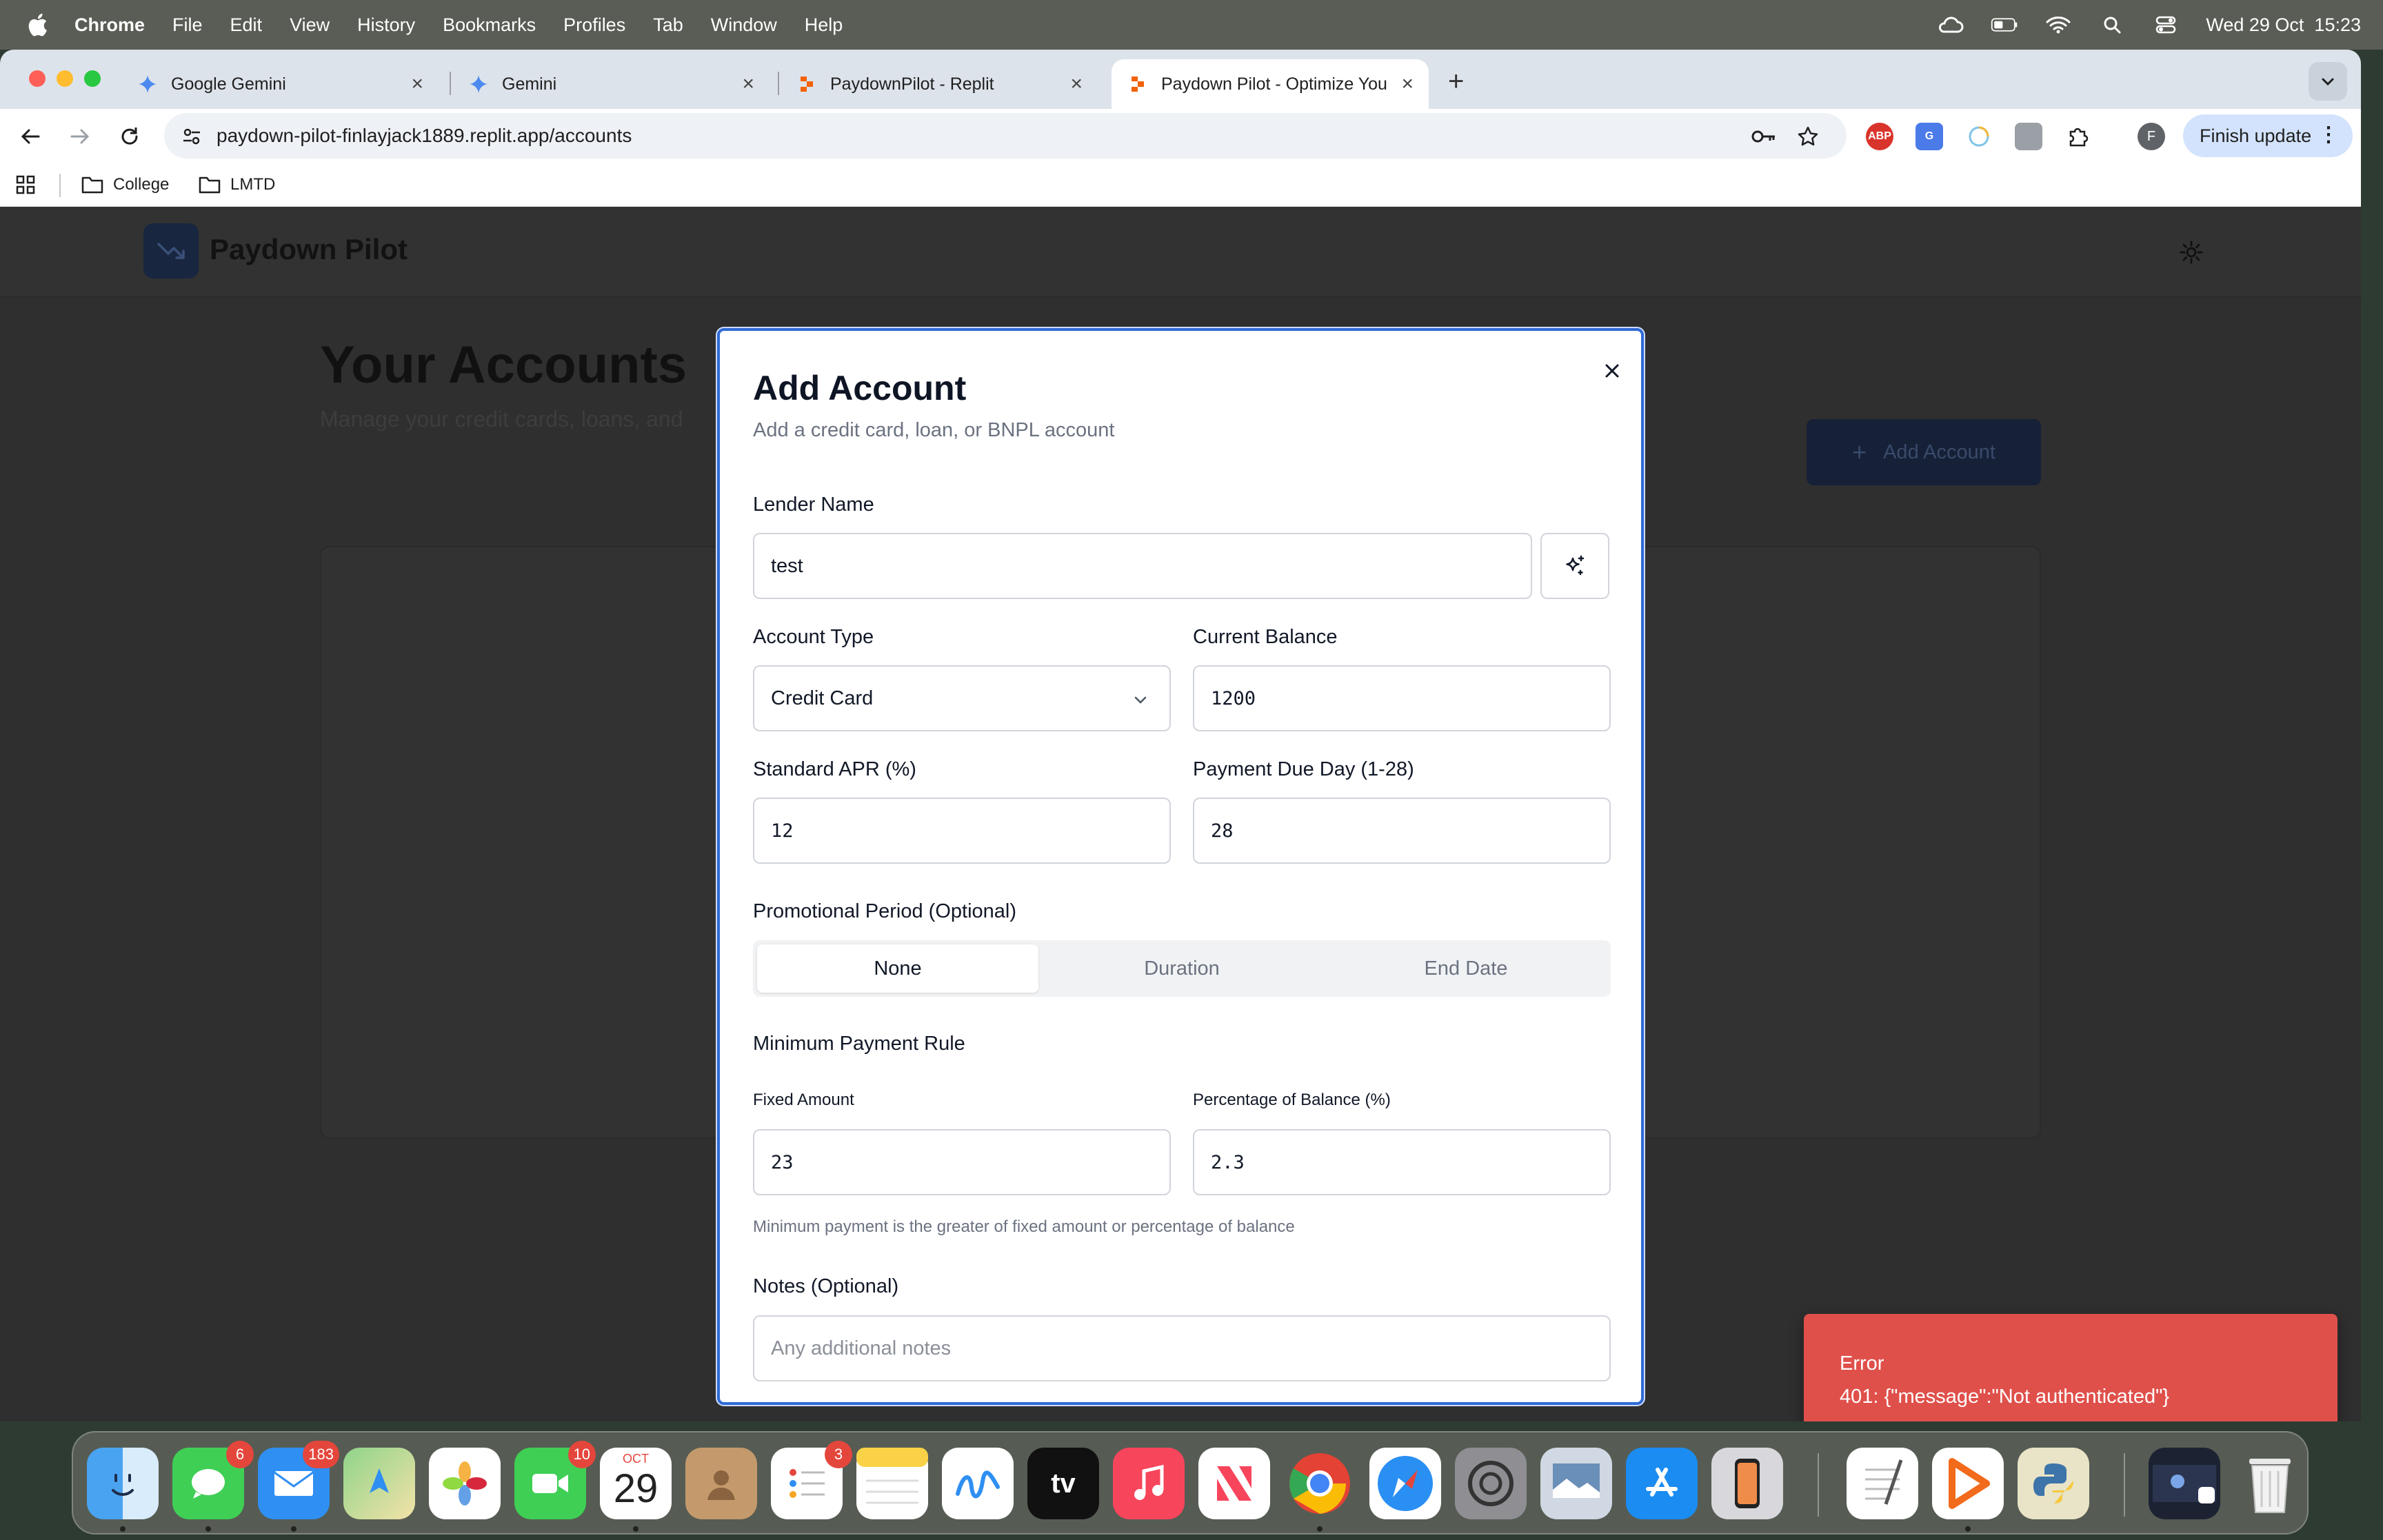  I want to click on promo-option-duration: Duration, so click(1182, 969).